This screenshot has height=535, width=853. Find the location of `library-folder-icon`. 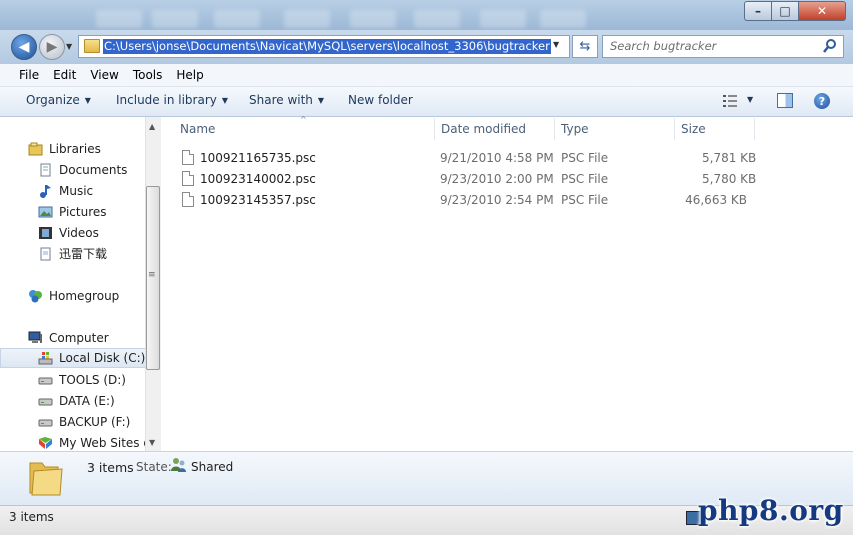

library-folder-icon is located at coordinates (45, 254).